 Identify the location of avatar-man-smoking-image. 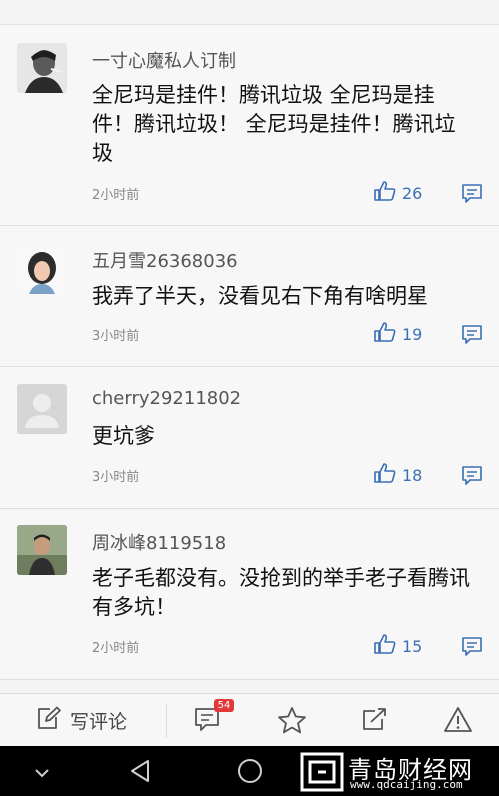
(42, 68).